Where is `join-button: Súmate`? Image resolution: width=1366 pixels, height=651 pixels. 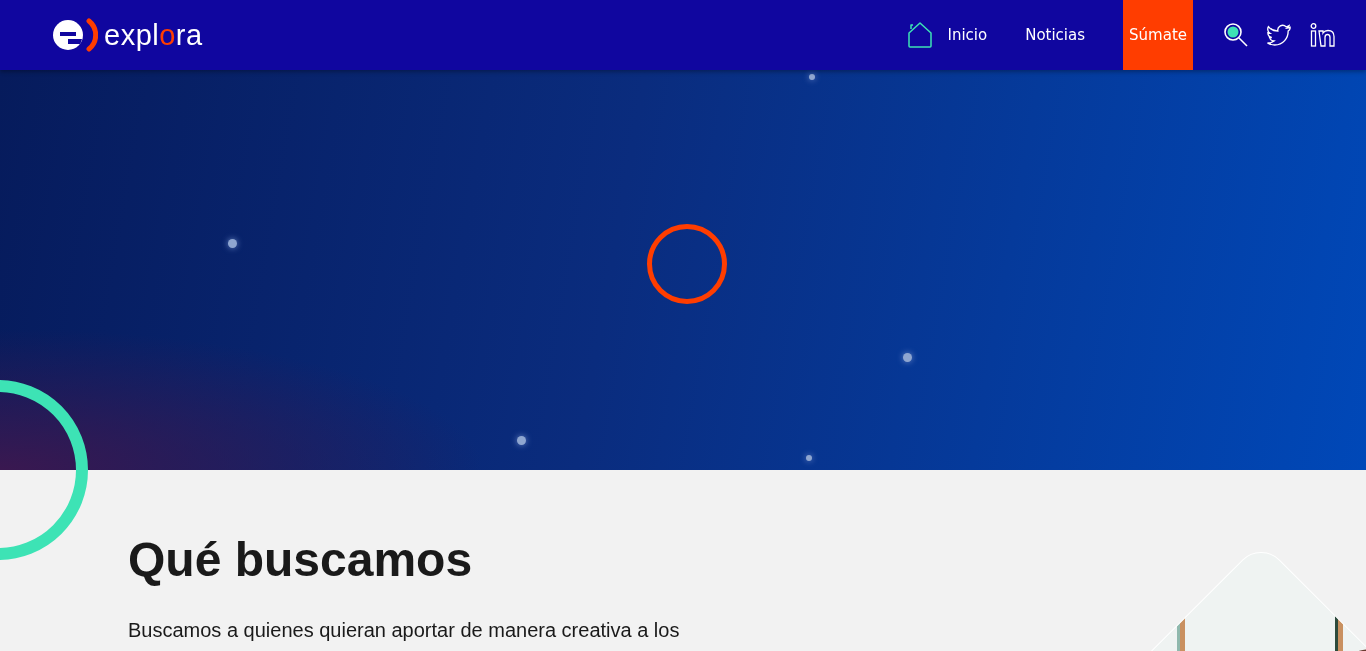 join-button: Súmate is located at coordinates (1158, 35).